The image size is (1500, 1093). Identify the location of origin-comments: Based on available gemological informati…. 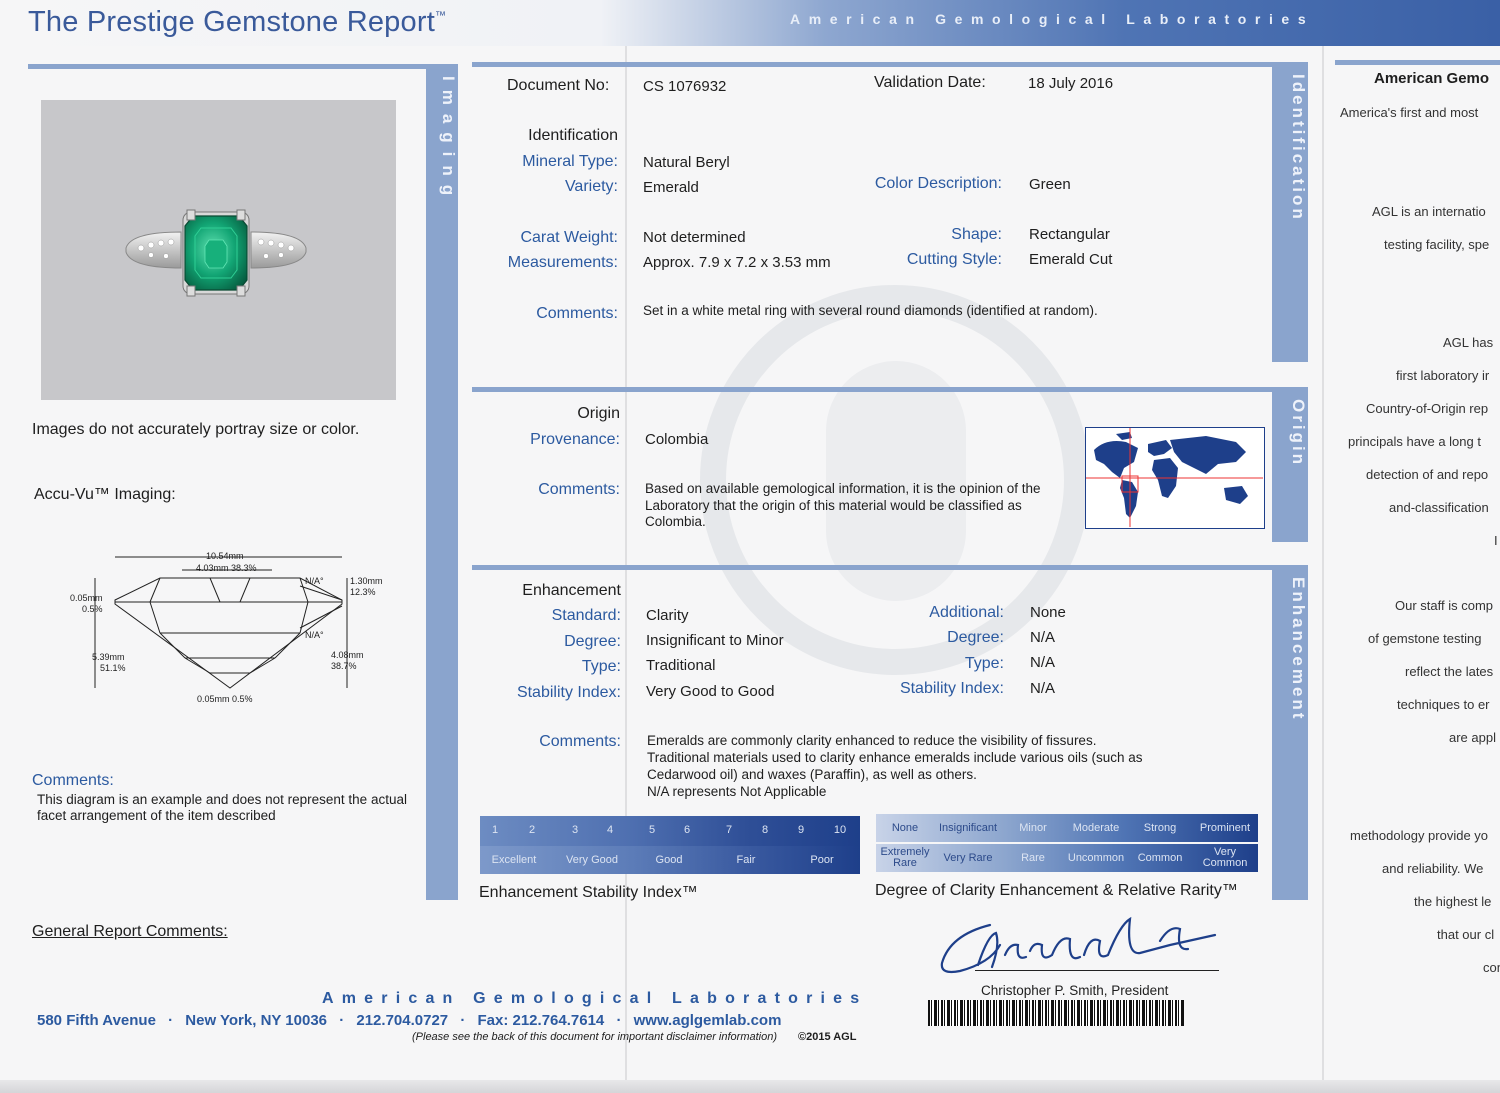
(843, 505).